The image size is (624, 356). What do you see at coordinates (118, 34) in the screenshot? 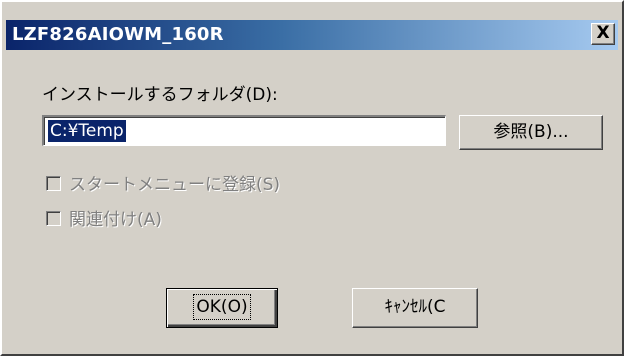
I see `window-title: LZF826AIOWM_160R` at bounding box center [118, 34].